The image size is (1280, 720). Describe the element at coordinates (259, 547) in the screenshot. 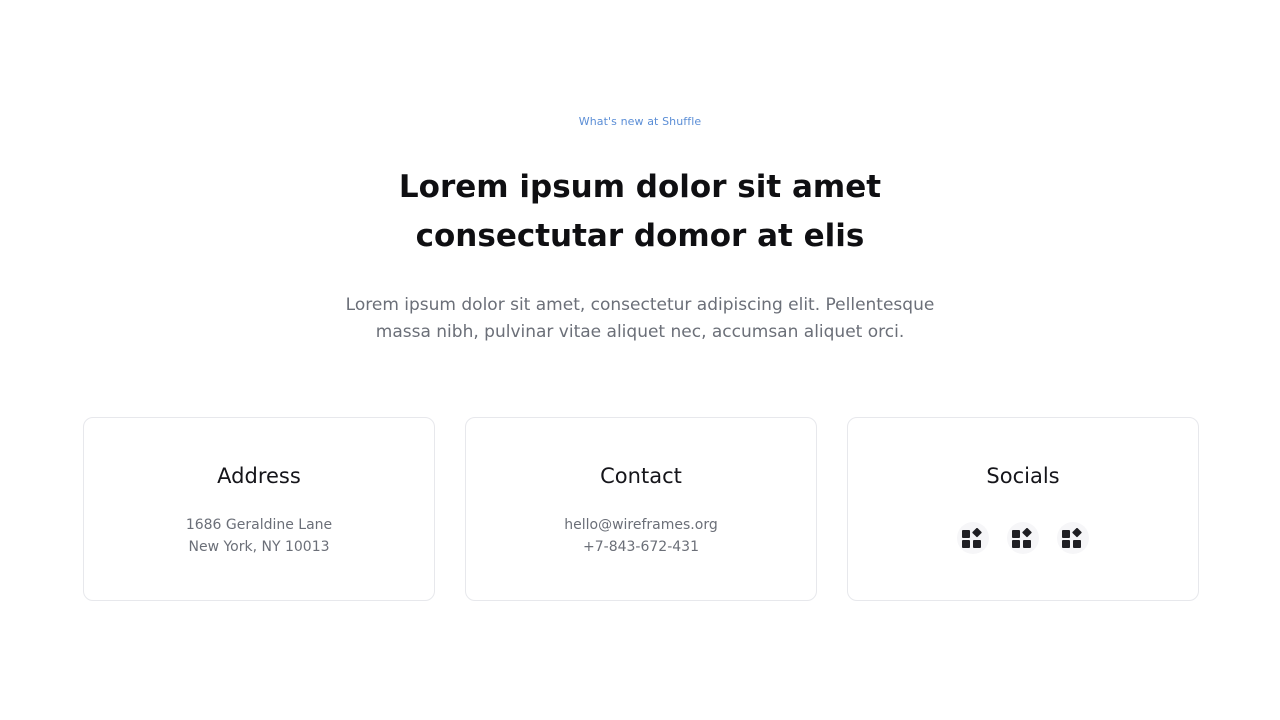

I see `address-city: New York, NY 10013` at that location.